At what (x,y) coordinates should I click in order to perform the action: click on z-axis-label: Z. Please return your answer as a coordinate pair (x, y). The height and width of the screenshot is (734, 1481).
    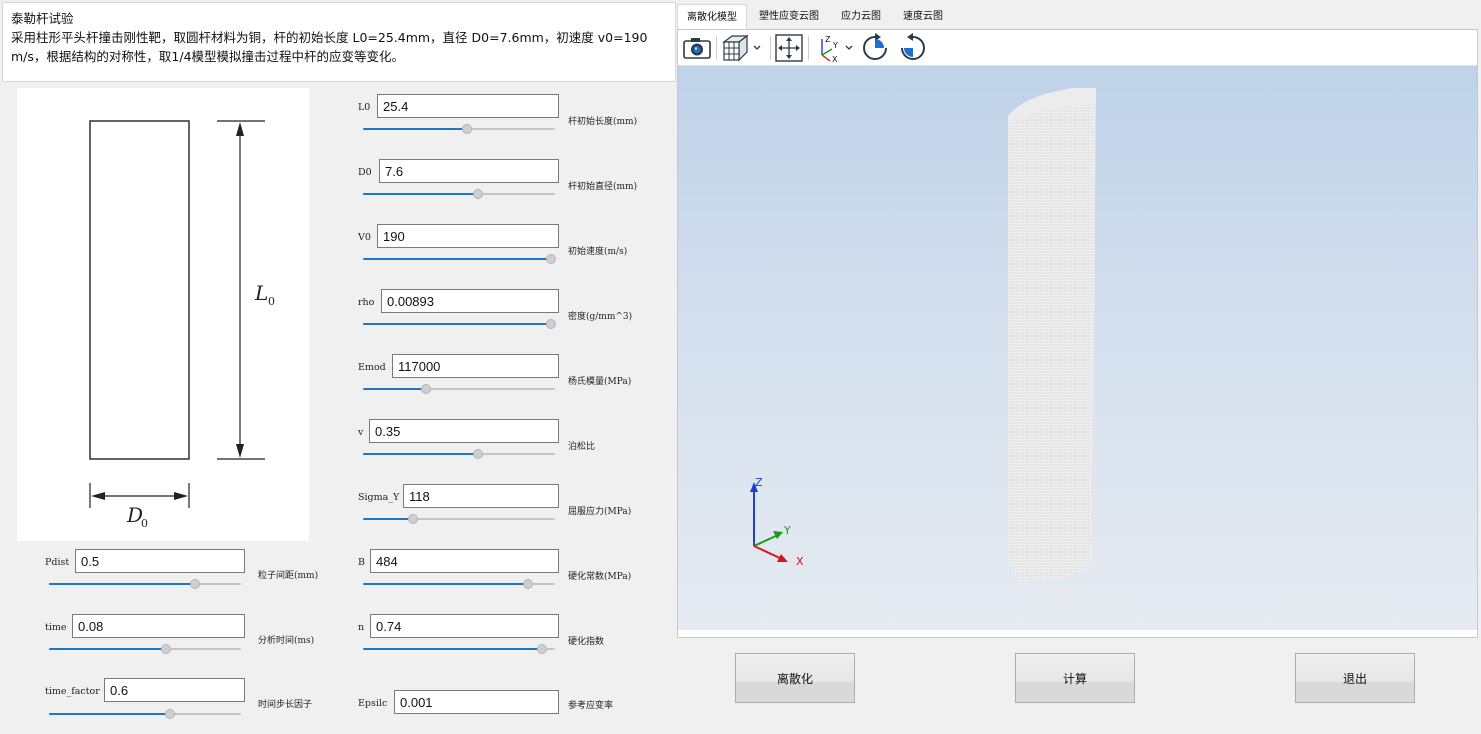
    Looking at the image, I should click on (759, 482).